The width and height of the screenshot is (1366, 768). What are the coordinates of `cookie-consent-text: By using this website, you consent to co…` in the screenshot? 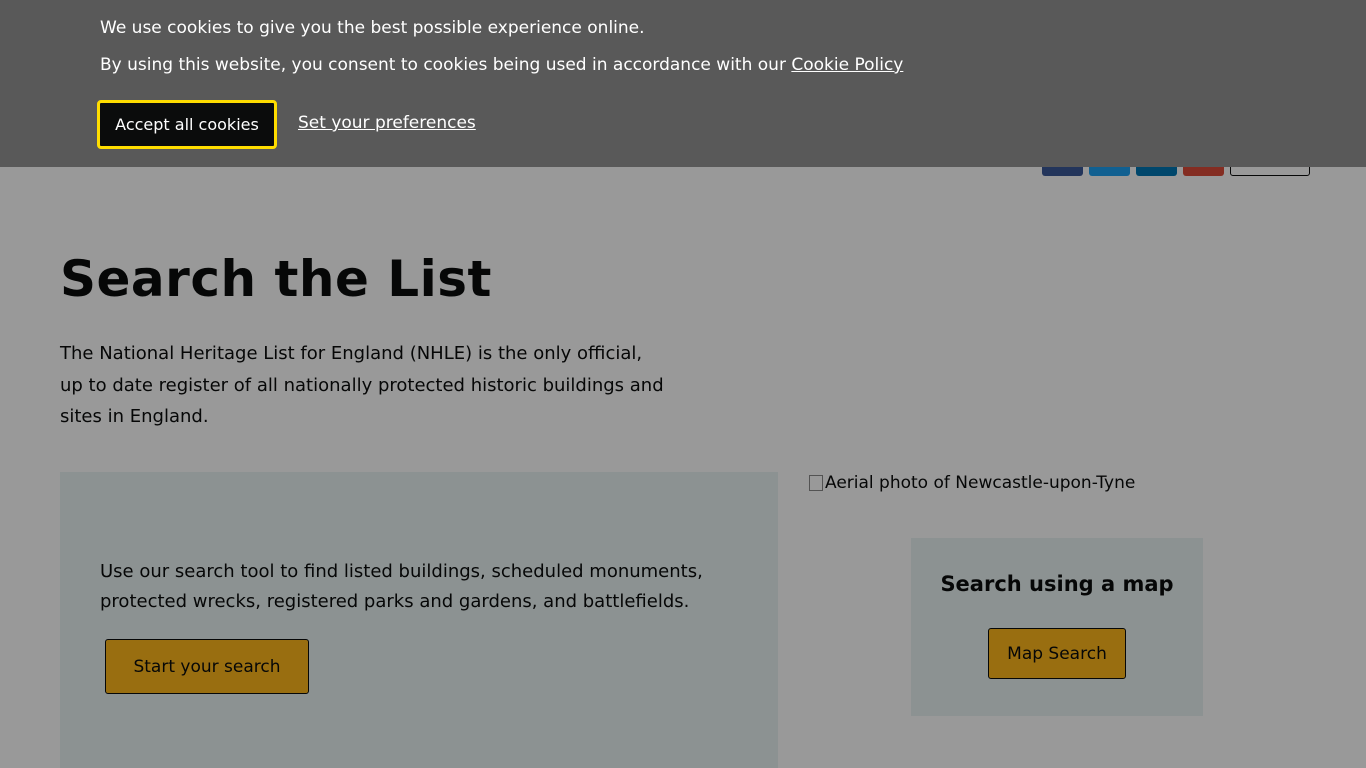 It's located at (501, 65).